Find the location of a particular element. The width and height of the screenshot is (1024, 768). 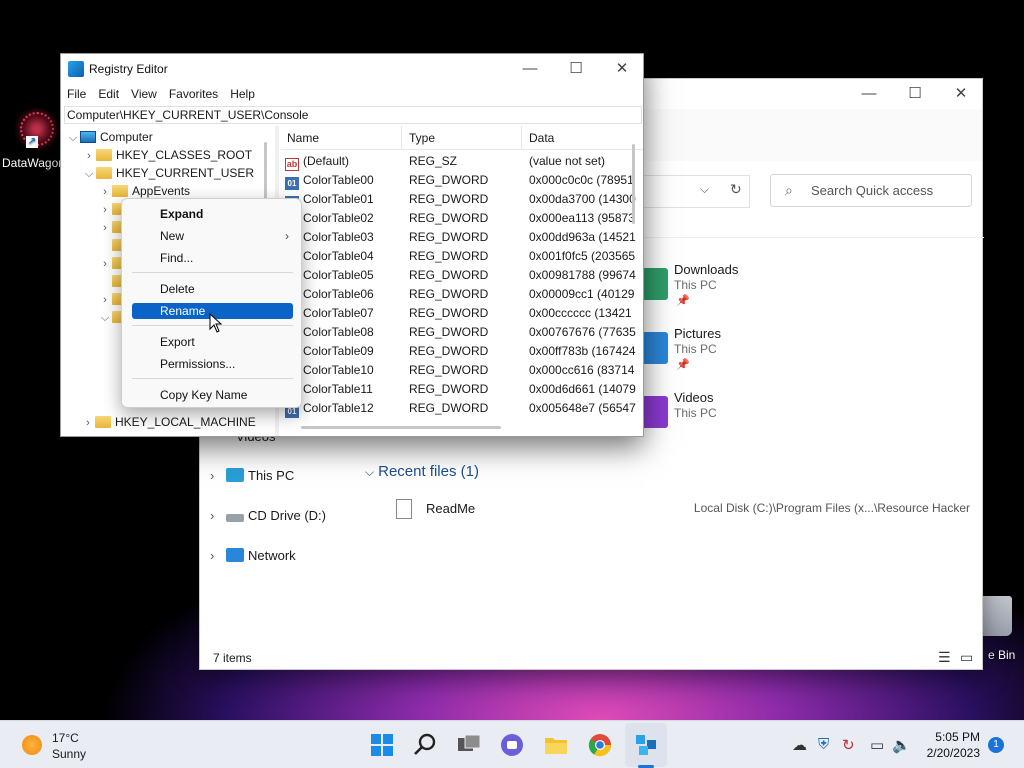

menu-item-export: Export is located at coordinates (212, 342).